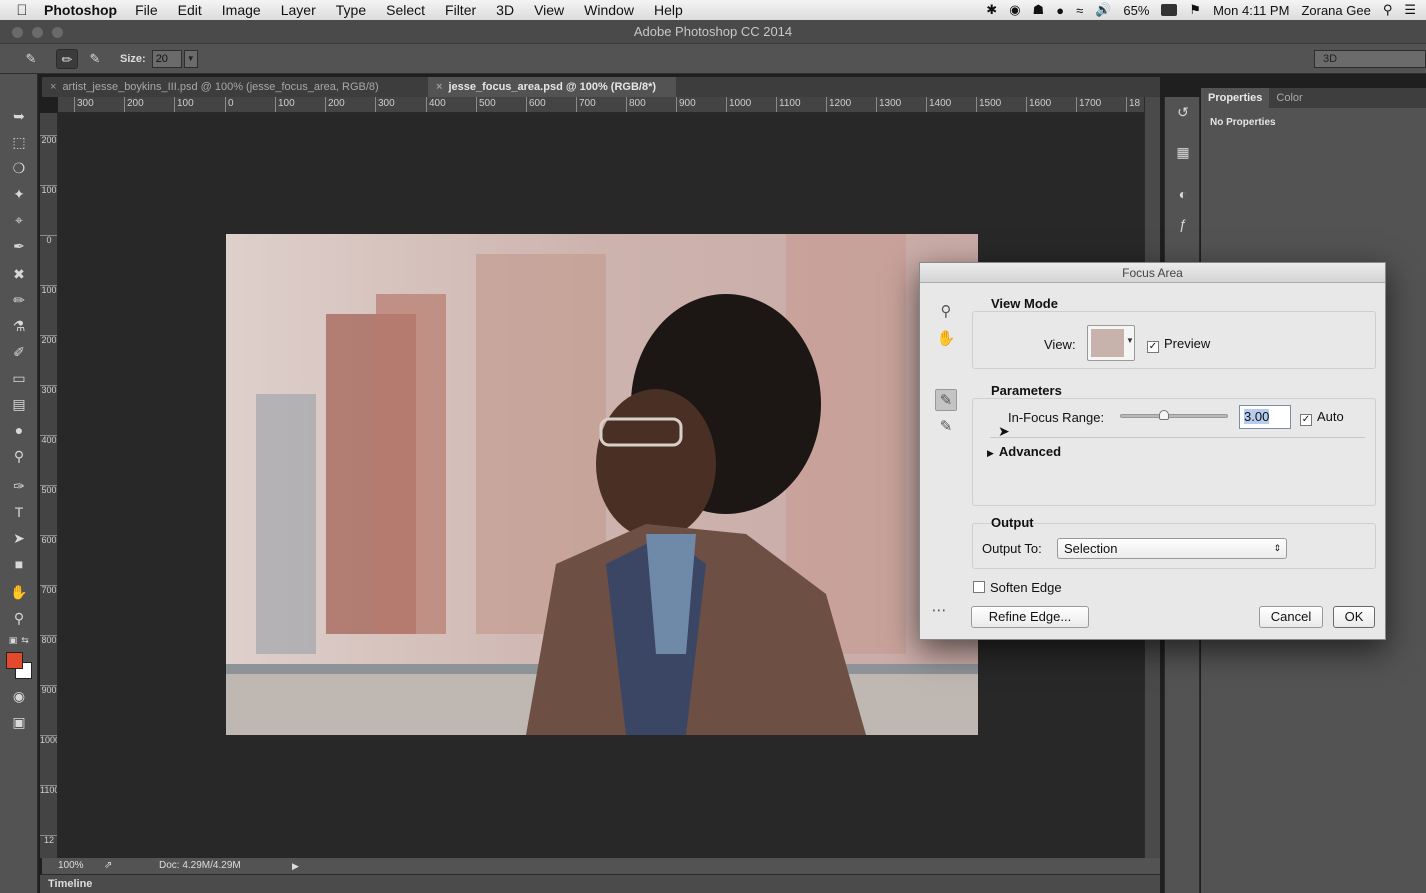 The height and width of the screenshot is (893, 1426). What do you see at coordinates (19, 274) in the screenshot?
I see `healing-brush-tool-icon: ✖` at bounding box center [19, 274].